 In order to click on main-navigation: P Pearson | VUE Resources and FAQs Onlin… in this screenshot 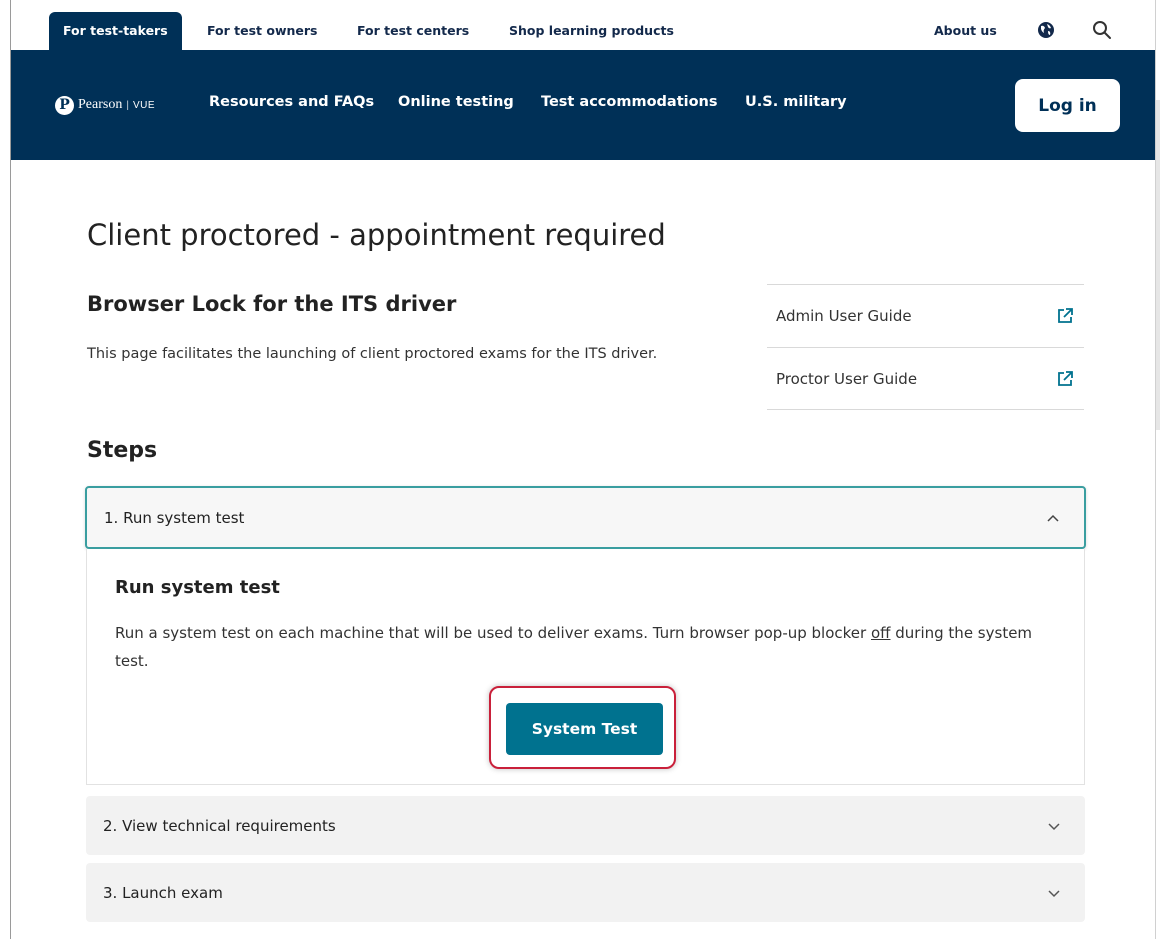, I will do `click(583, 105)`.